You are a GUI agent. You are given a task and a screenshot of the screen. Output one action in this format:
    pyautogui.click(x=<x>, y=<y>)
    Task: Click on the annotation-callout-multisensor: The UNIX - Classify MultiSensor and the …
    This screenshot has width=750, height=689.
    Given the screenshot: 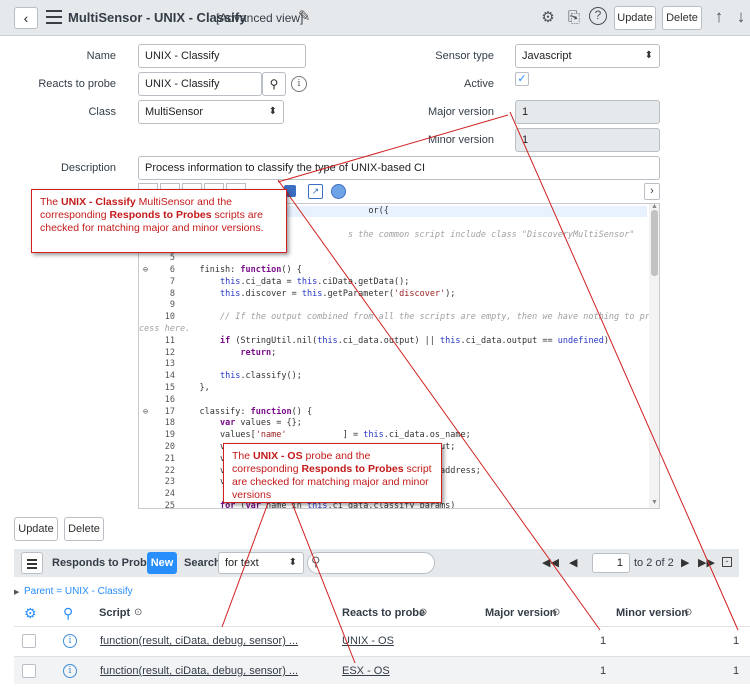 What is the action you would take?
    pyautogui.click(x=159, y=221)
    